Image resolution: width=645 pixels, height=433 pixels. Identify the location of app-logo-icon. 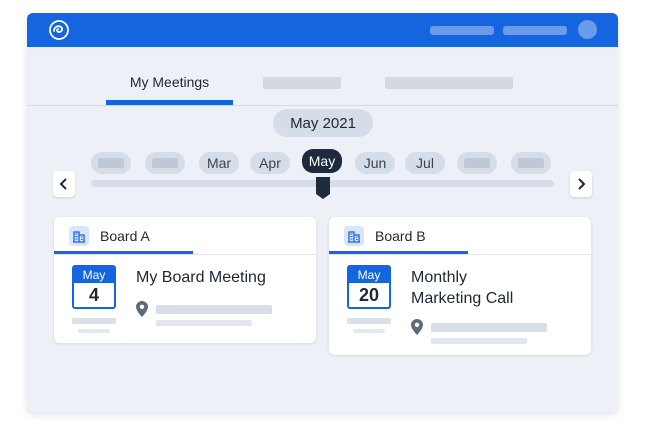
(59, 30).